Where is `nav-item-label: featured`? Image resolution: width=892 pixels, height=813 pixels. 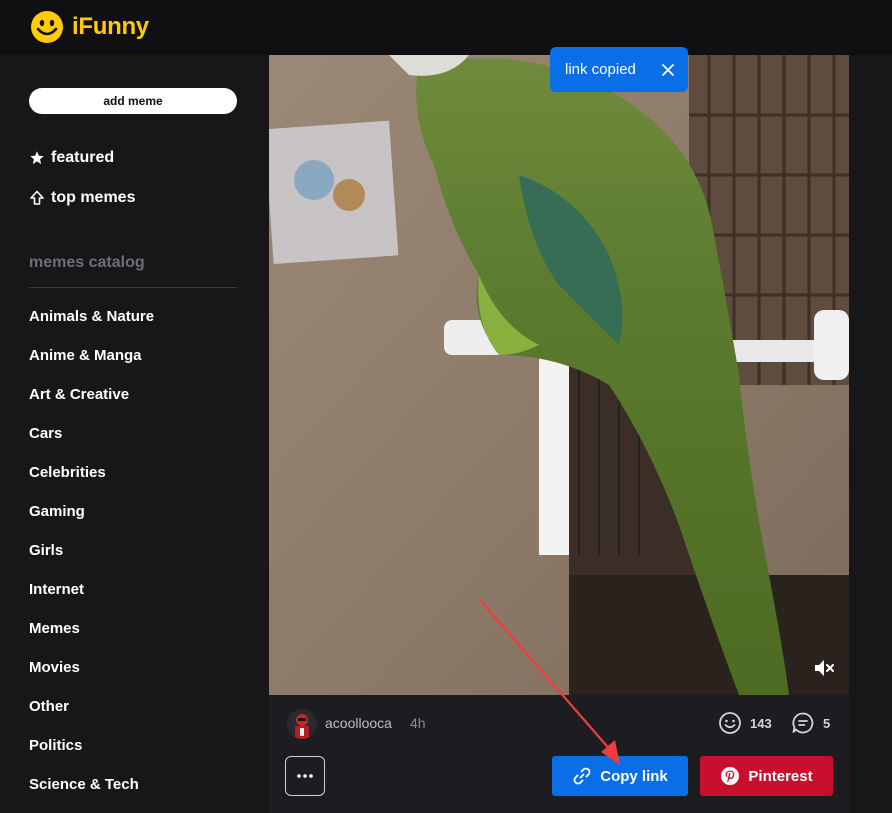
nav-item-label: featured is located at coordinates (83, 157).